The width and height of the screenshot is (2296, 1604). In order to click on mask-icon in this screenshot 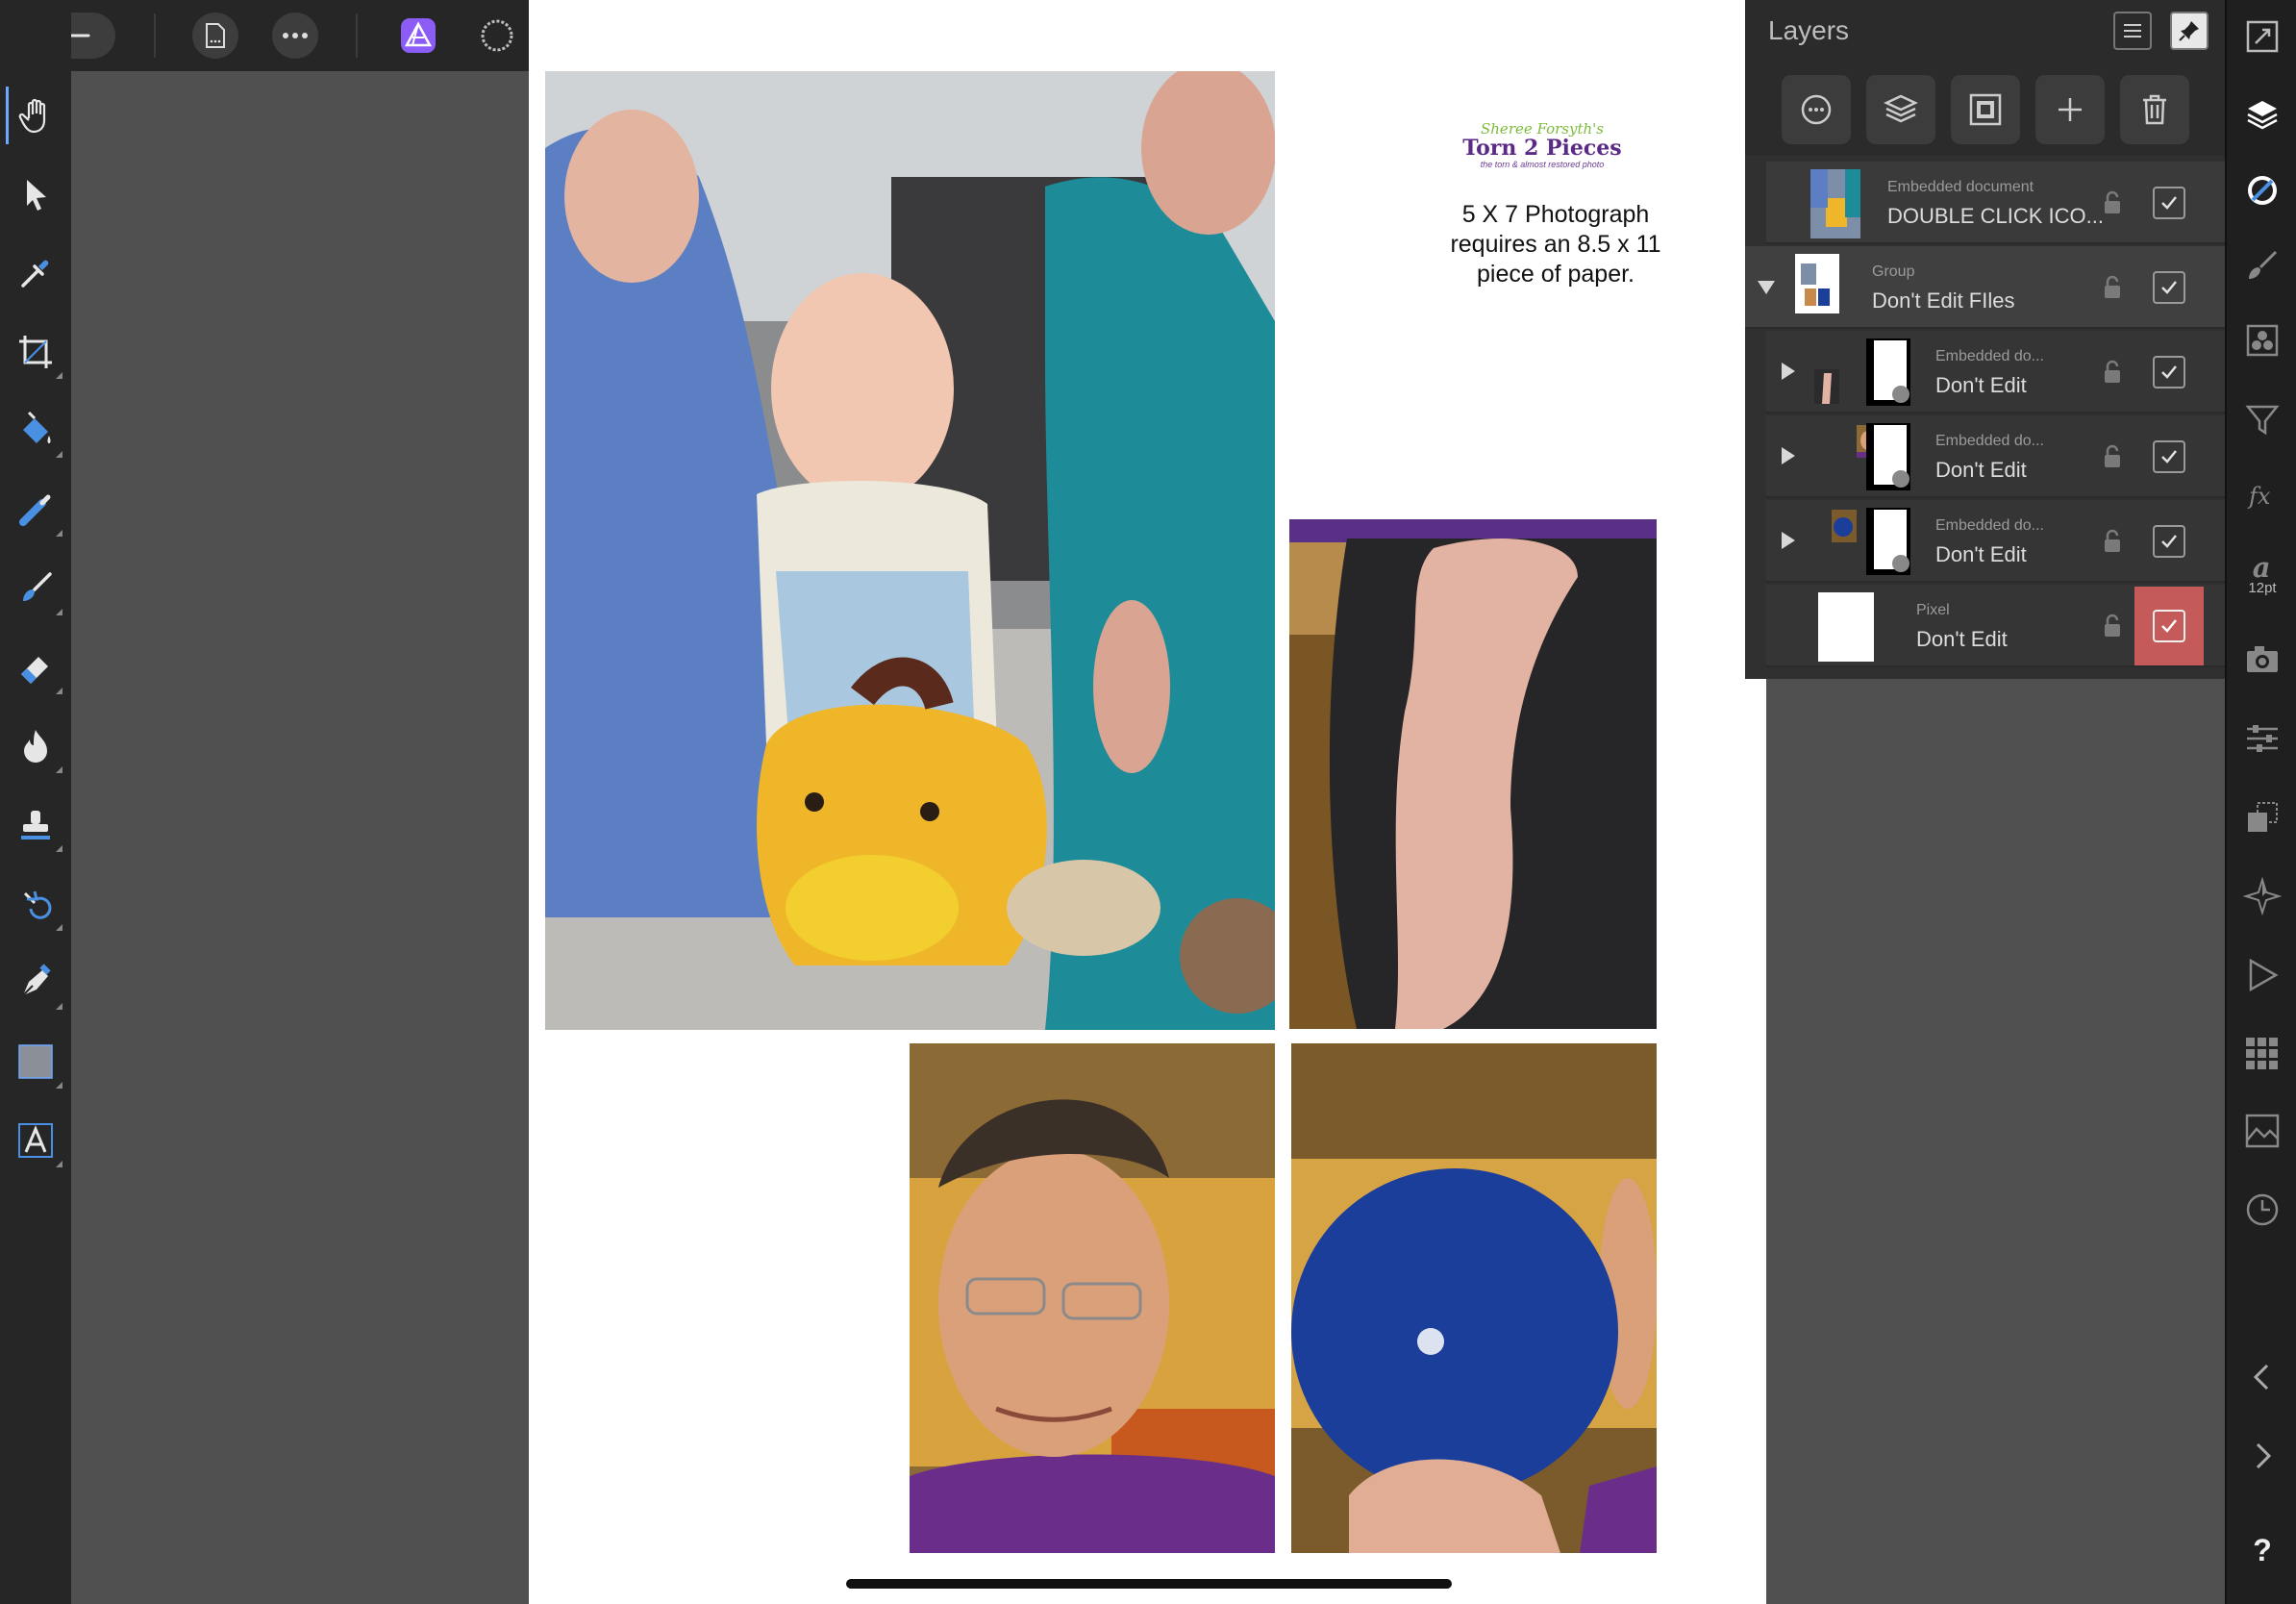, I will do `click(1985, 109)`.